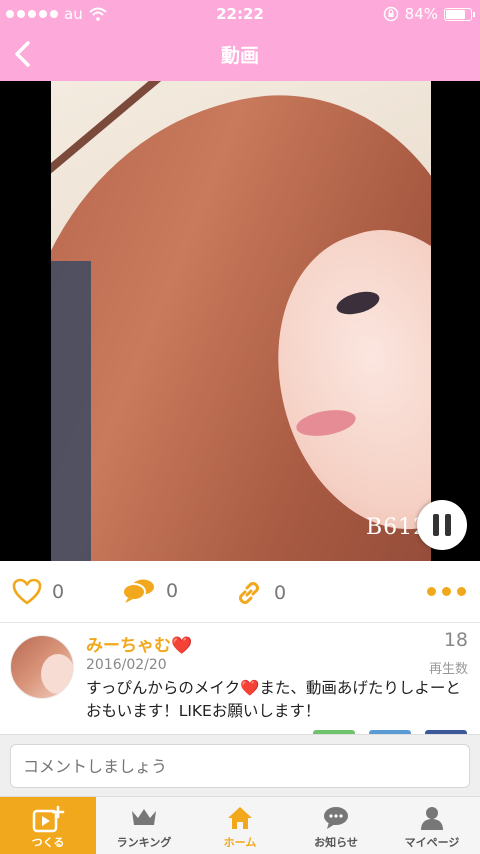  I want to click on tab-mypage-label: マイページ, so click(432, 842).